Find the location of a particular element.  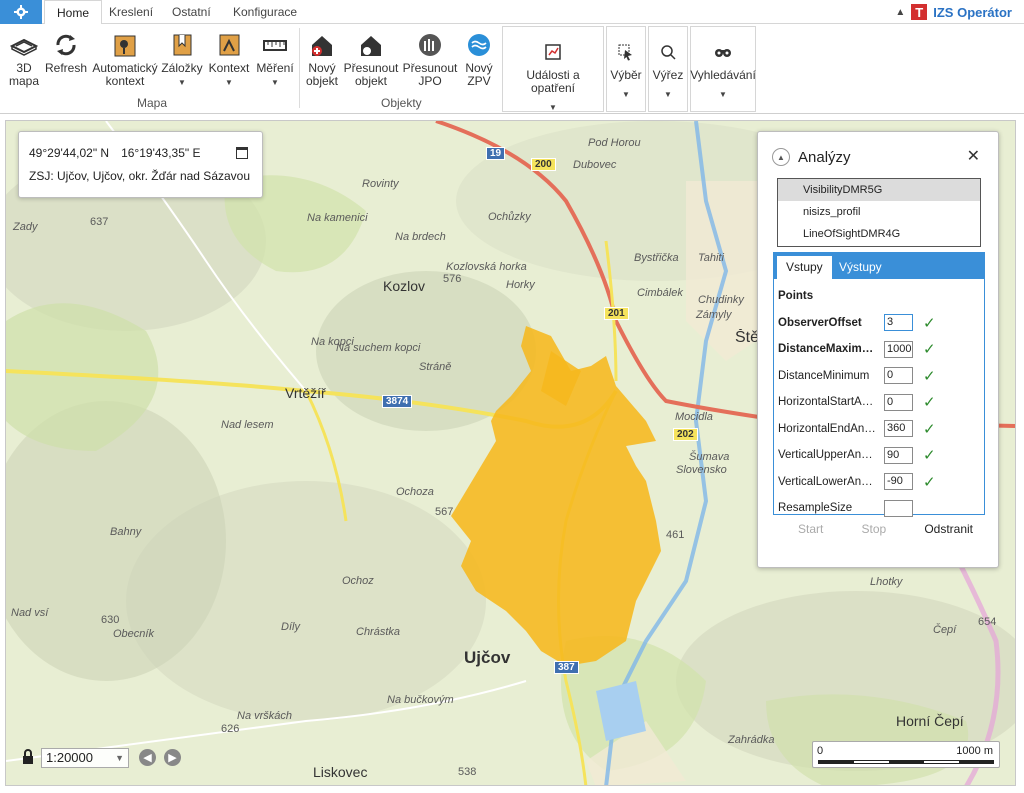

search-button: Vyhledávání ▼ is located at coordinates (723, 69).